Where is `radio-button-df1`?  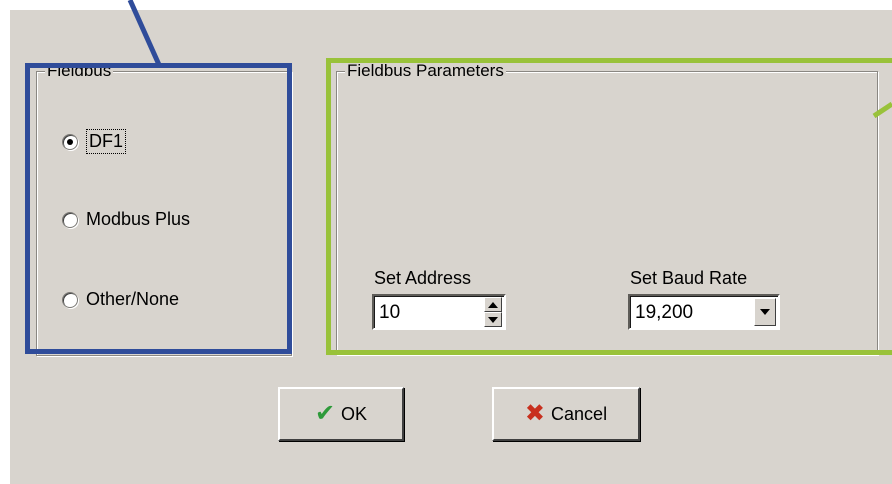 radio-button-df1 is located at coordinates (70, 141).